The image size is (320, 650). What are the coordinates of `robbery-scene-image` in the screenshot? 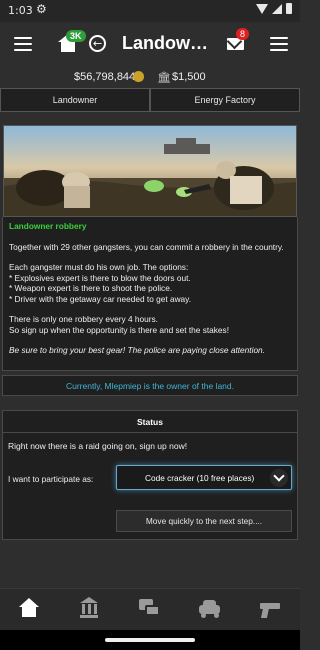 It's located at (150, 171).